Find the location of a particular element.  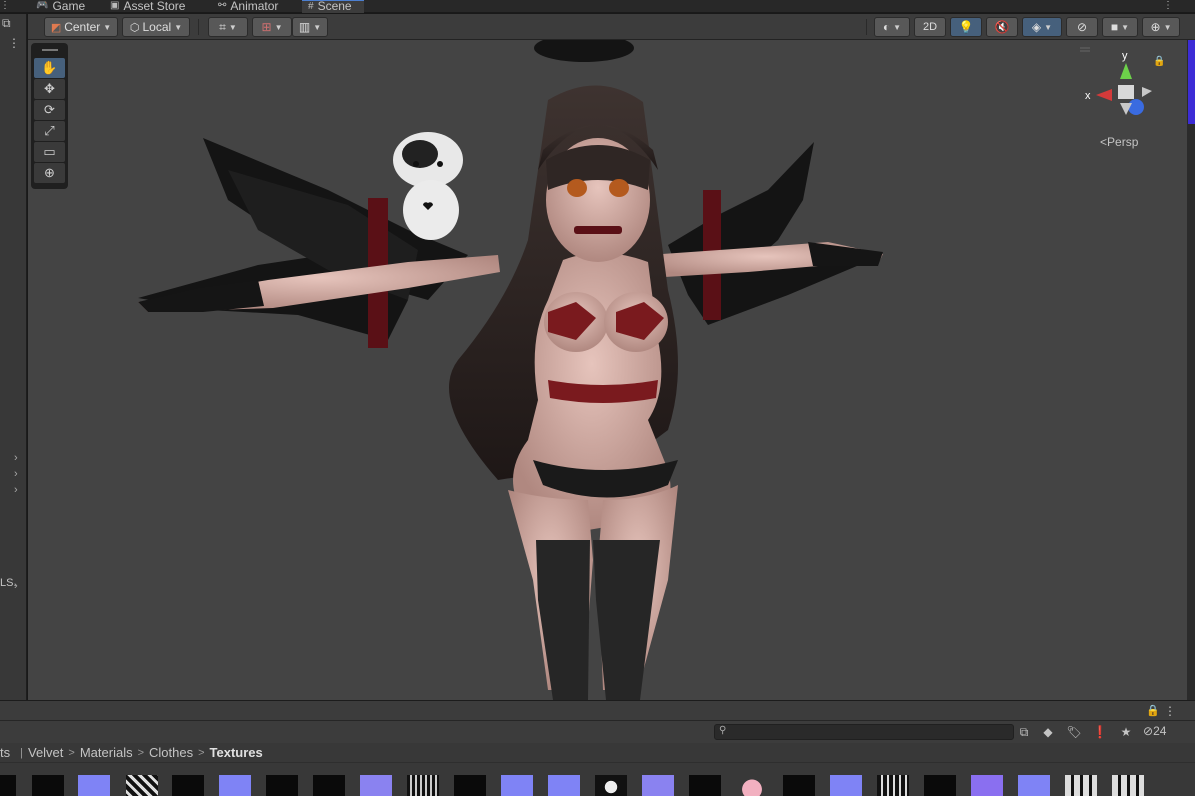

tab-game: 🎮 Game is located at coordinates (60, 6).